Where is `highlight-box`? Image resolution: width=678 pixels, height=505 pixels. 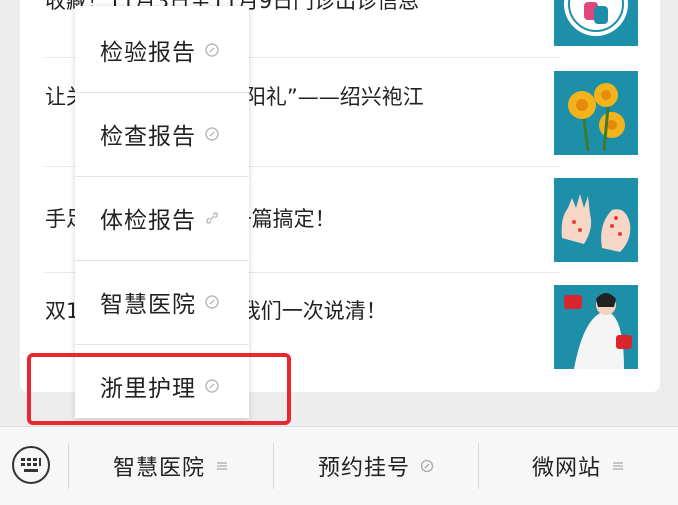 highlight-box is located at coordinates (159, 389).